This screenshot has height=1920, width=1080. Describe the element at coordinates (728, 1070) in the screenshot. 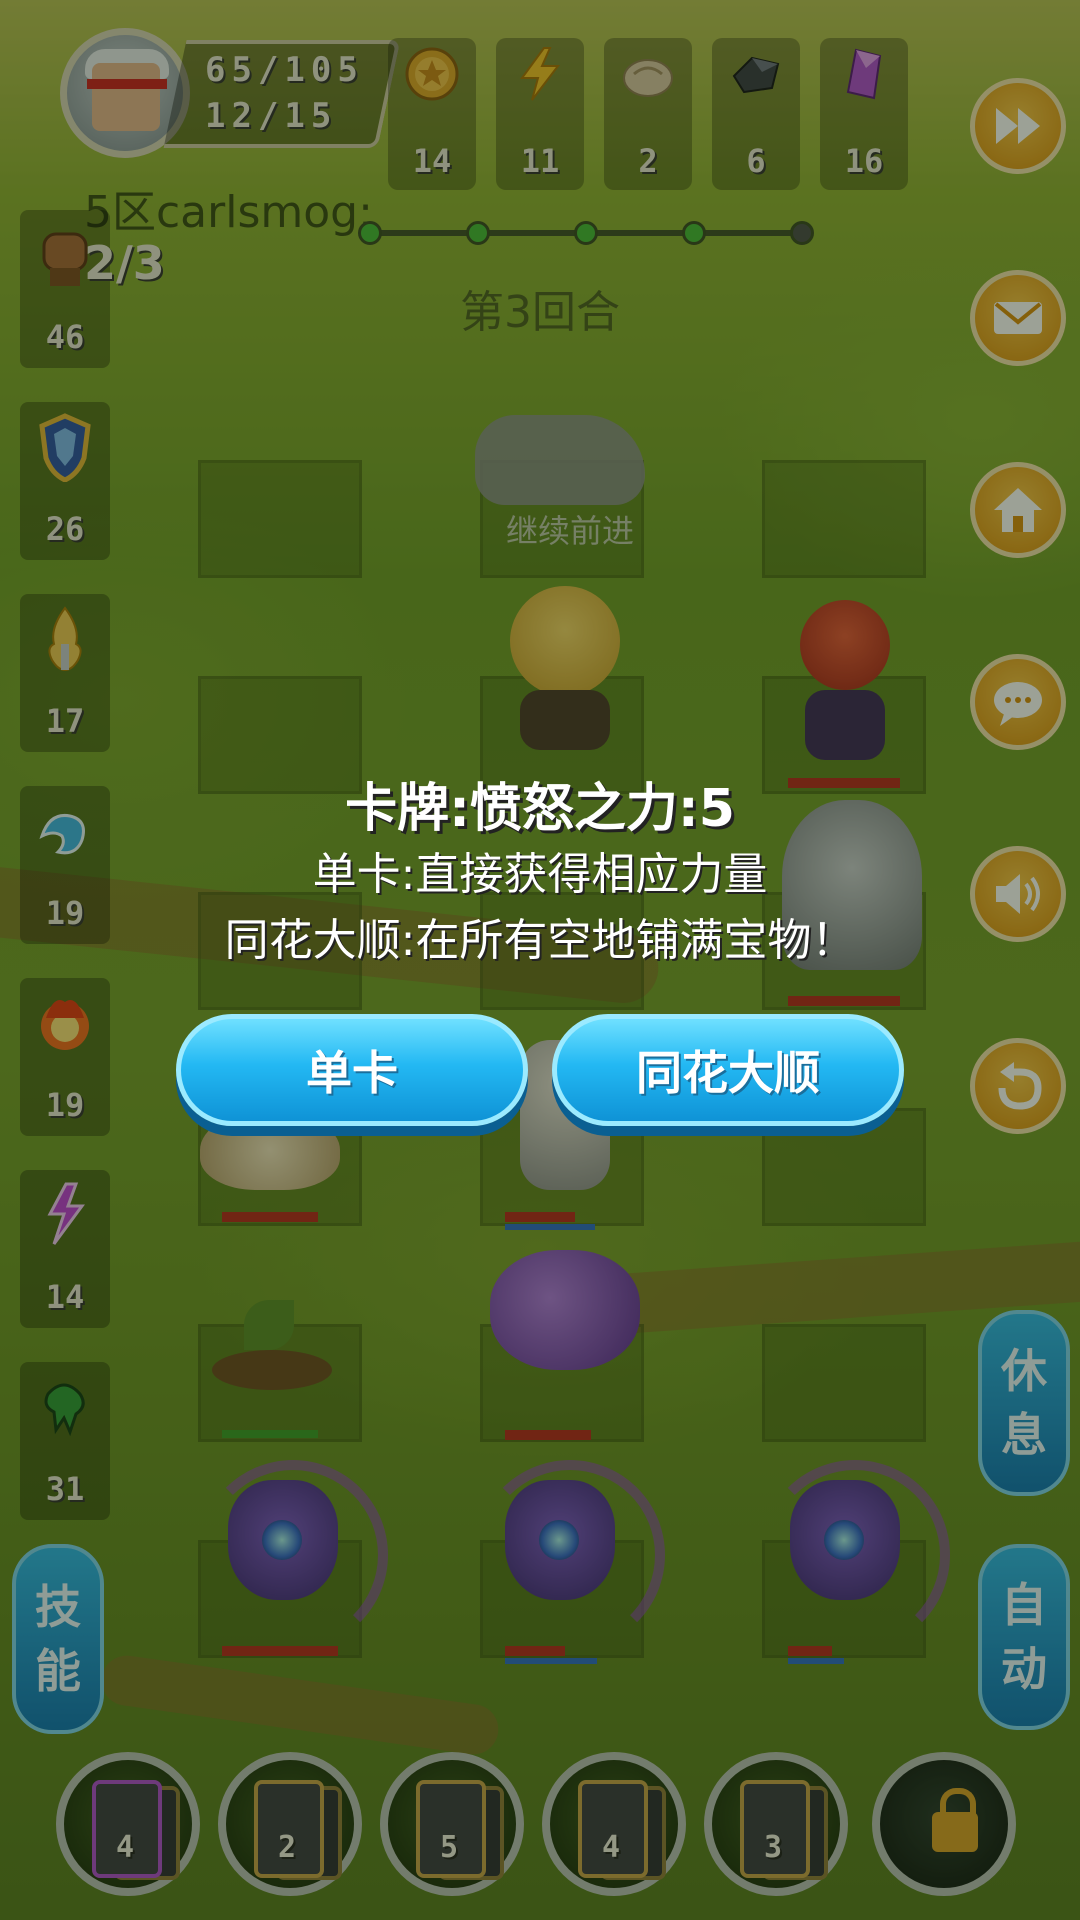

I see `straight-flush-button: 同花大顺` at that location.